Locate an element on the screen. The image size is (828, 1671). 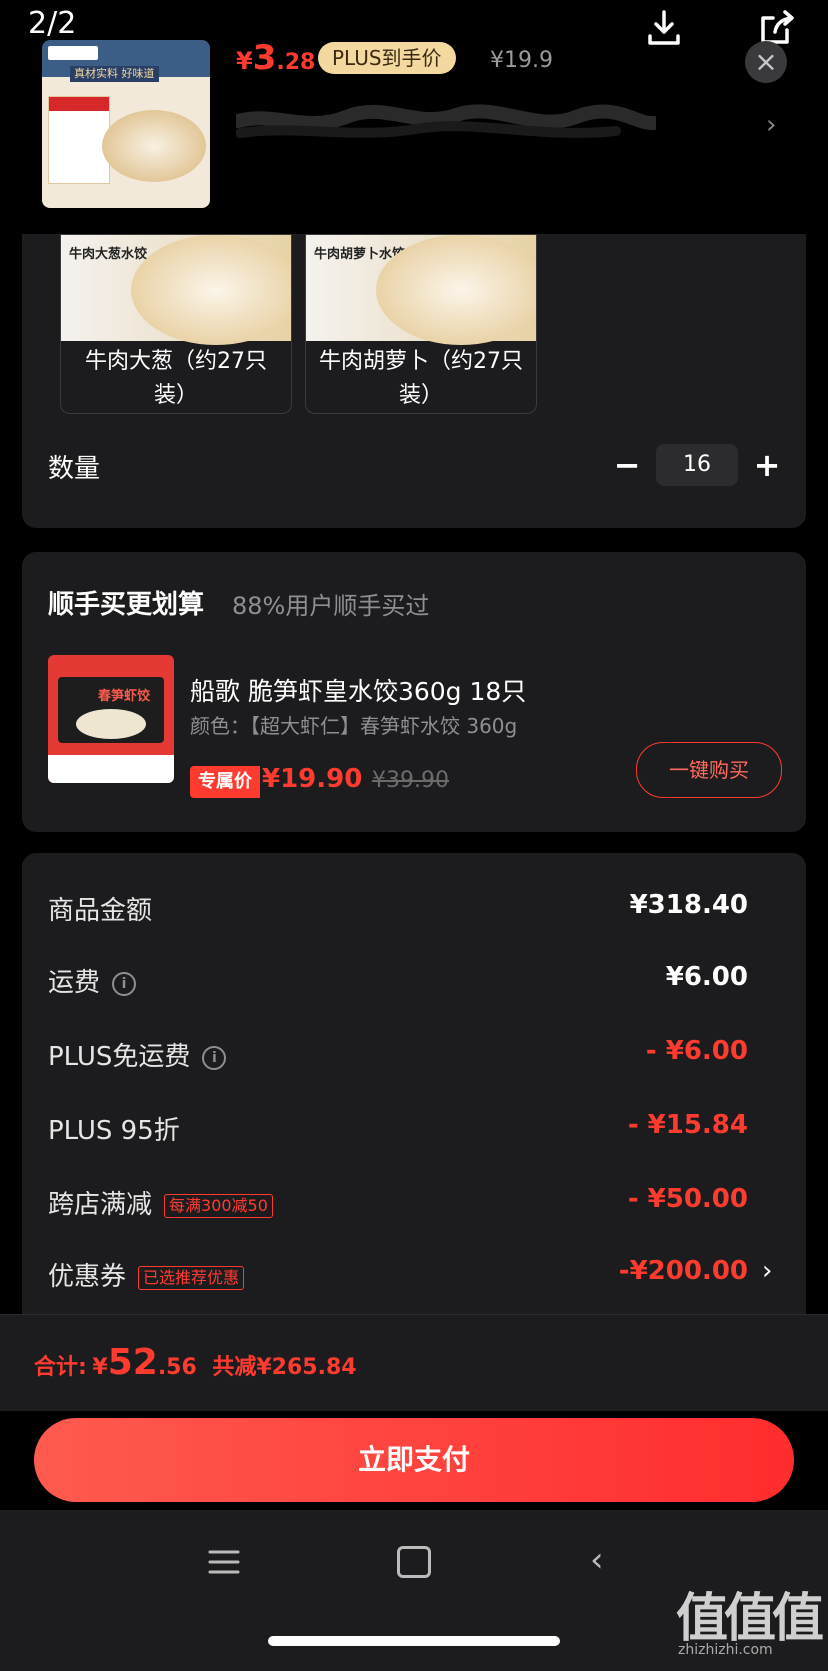
summary-value-subtotal: ¥318.40 is located at coordinates (688, 905).